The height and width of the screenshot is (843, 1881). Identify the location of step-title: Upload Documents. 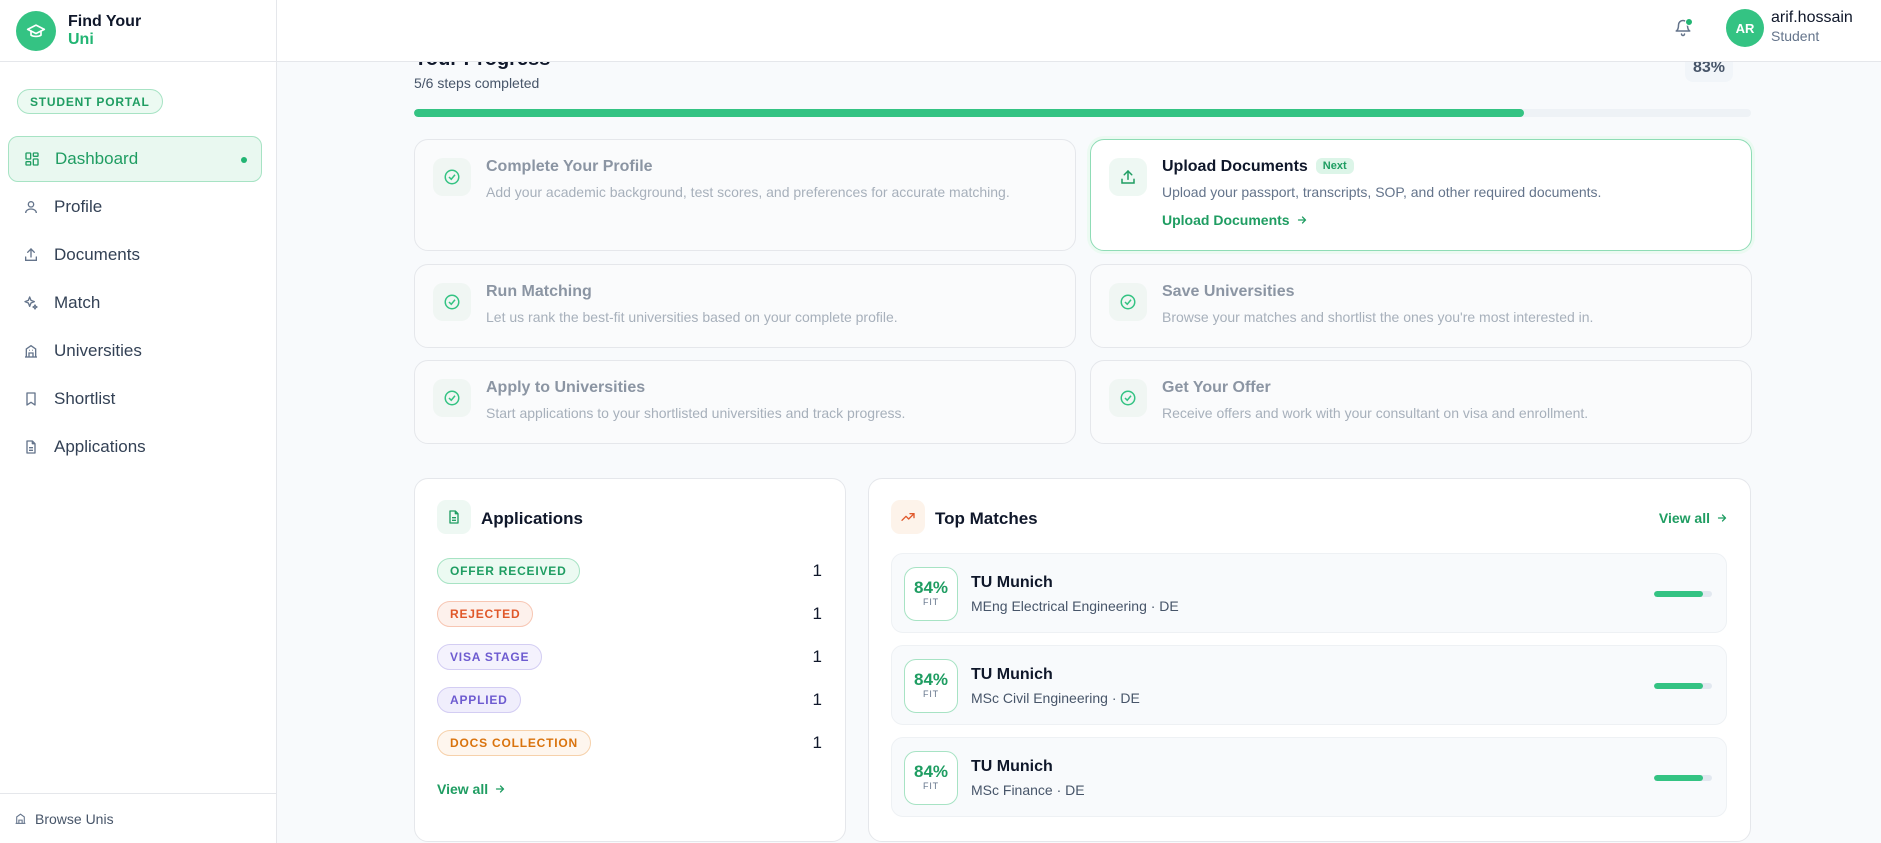
(1235, 166).